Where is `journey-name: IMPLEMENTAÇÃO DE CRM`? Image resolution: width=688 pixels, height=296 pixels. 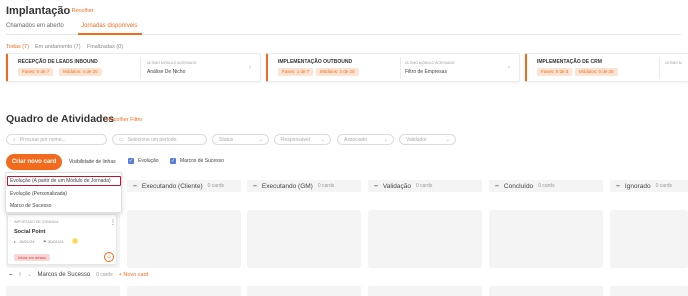 journey-name: IMPLEMENTAÇÃO DE CRM is located at coordinates (569, 62).